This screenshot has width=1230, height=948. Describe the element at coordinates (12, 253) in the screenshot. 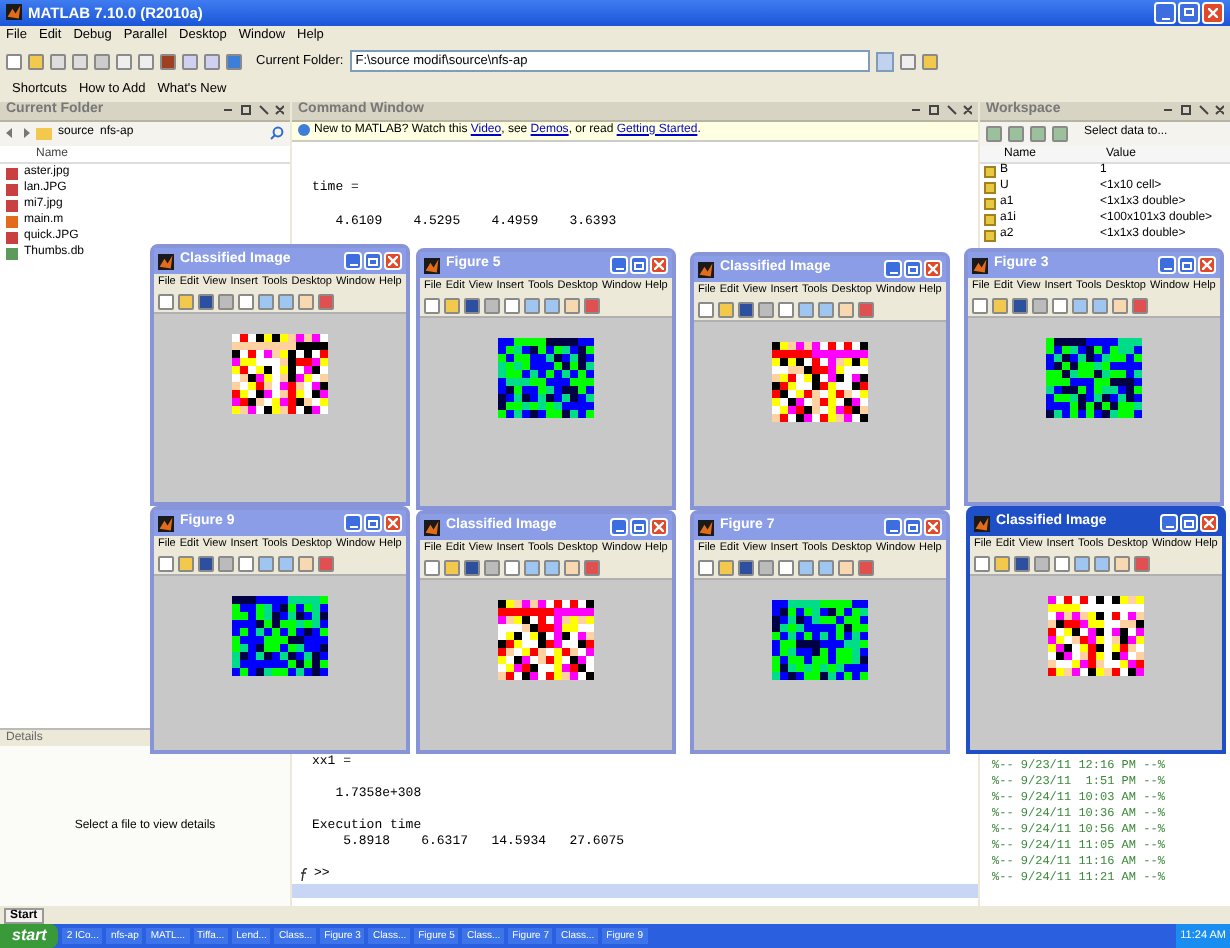

I see `file-icon` at that location.